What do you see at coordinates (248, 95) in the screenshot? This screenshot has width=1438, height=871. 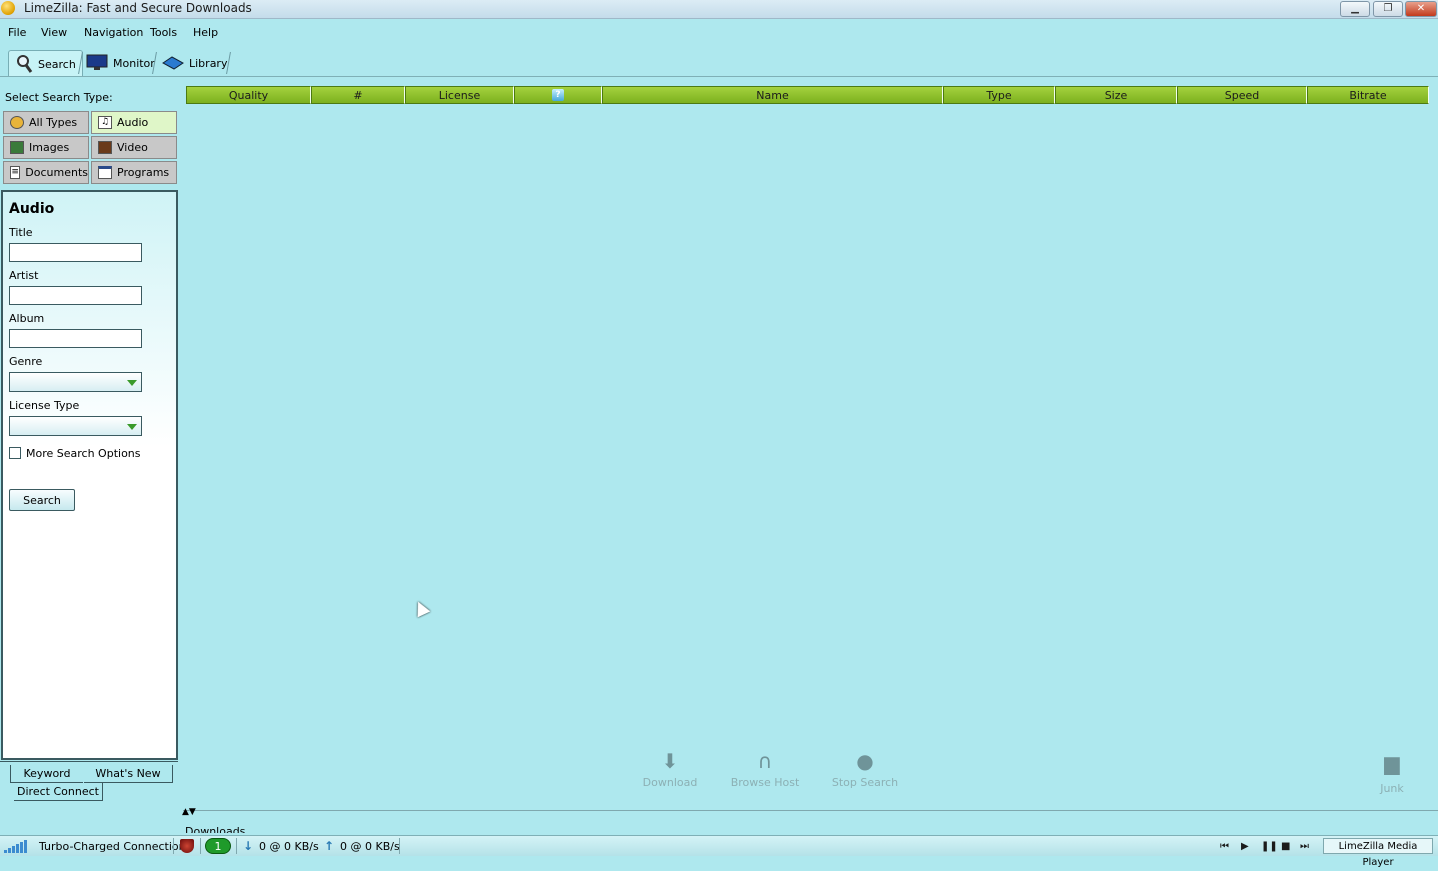 I see `column-quality: Quality` at bounding box center [248, 95].